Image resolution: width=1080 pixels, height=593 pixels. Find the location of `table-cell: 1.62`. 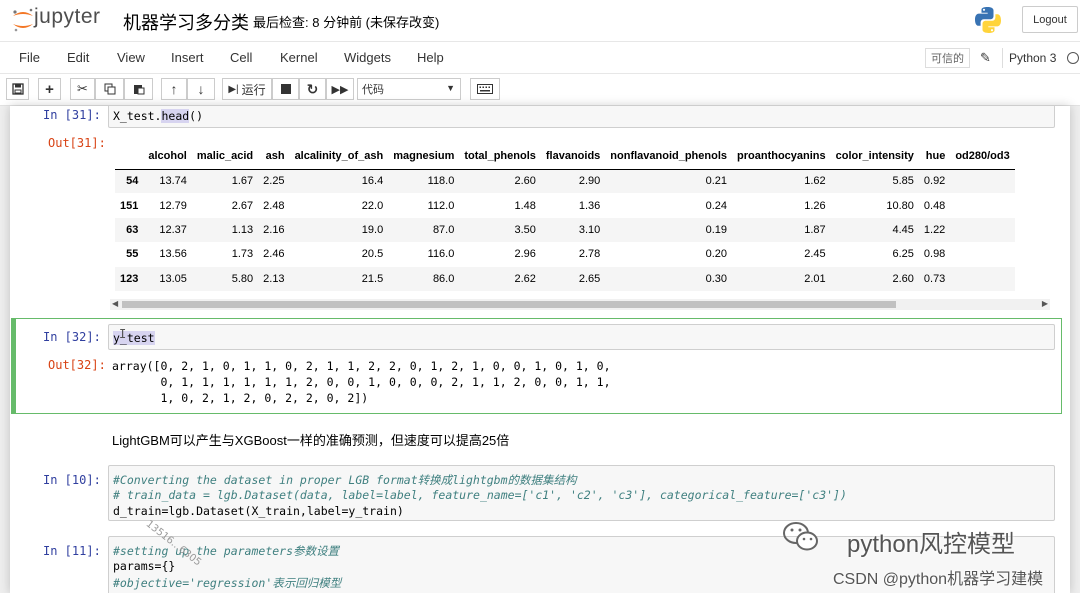

table-cell: 1.62 is located at coordinates (815, 181).